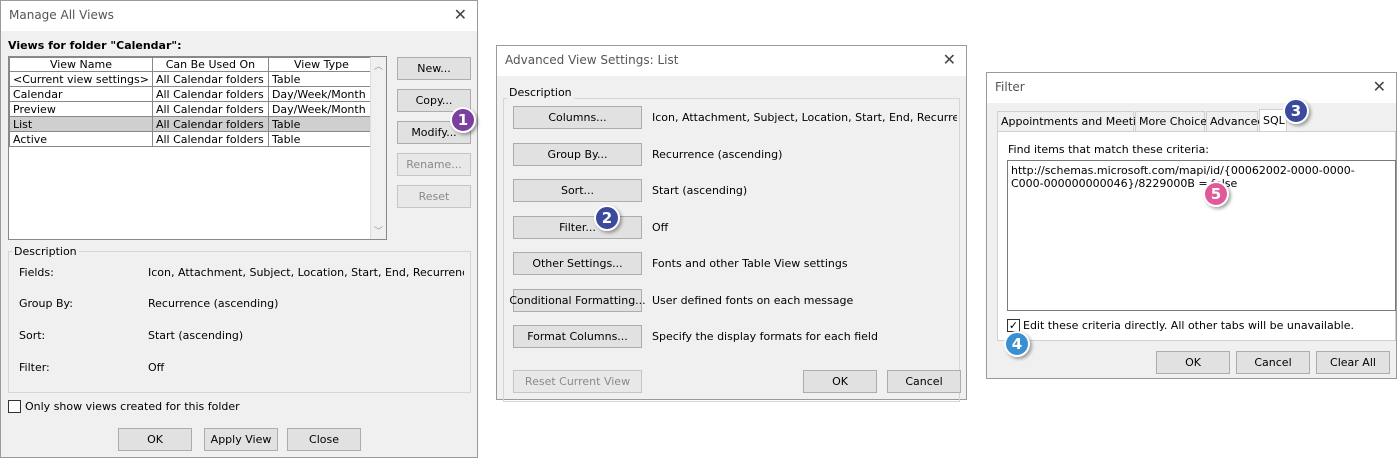 The image size is (1397, 458). What do you see at coordinates (717, 154) in the screenshot?
I see `group-by-value: Recurrence (ascending)` at bounding box center [717, 154].